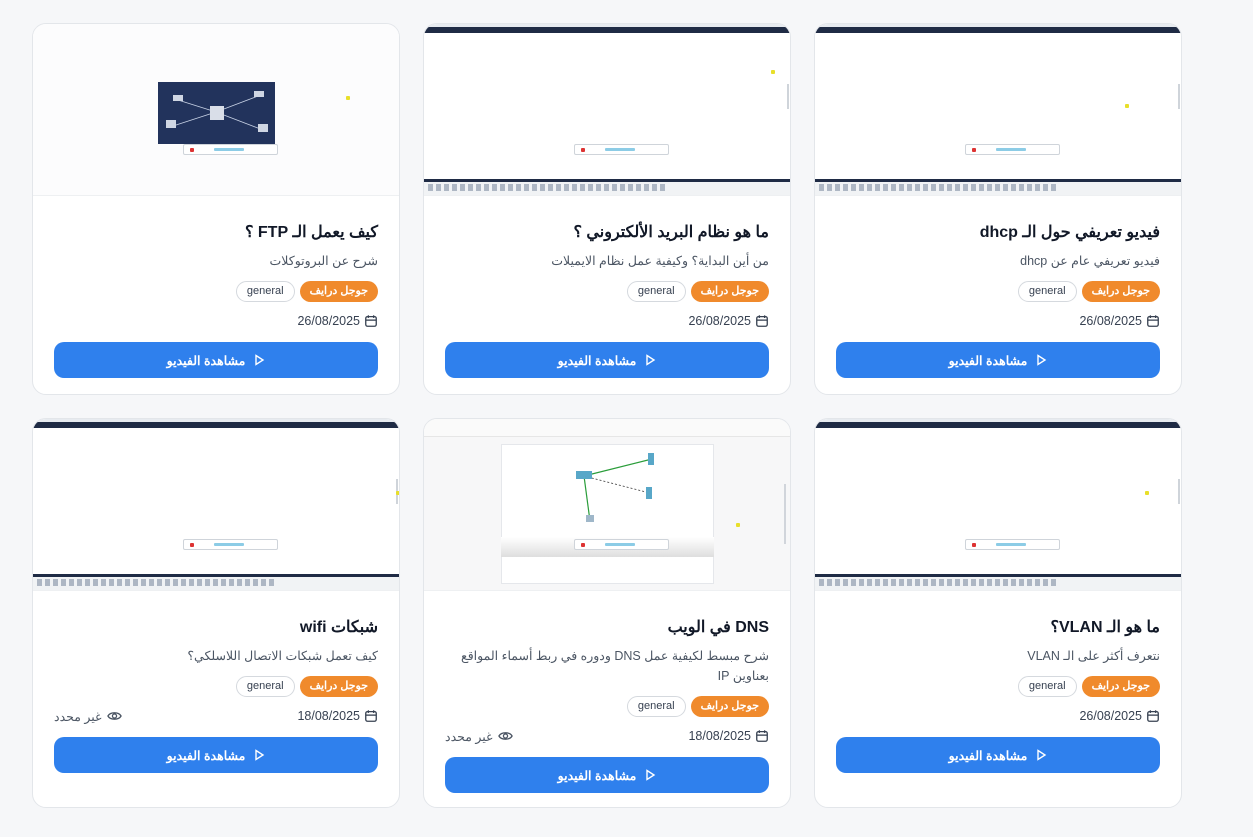  I want to click on video-title: DNS في الويب, so click(718, 627).